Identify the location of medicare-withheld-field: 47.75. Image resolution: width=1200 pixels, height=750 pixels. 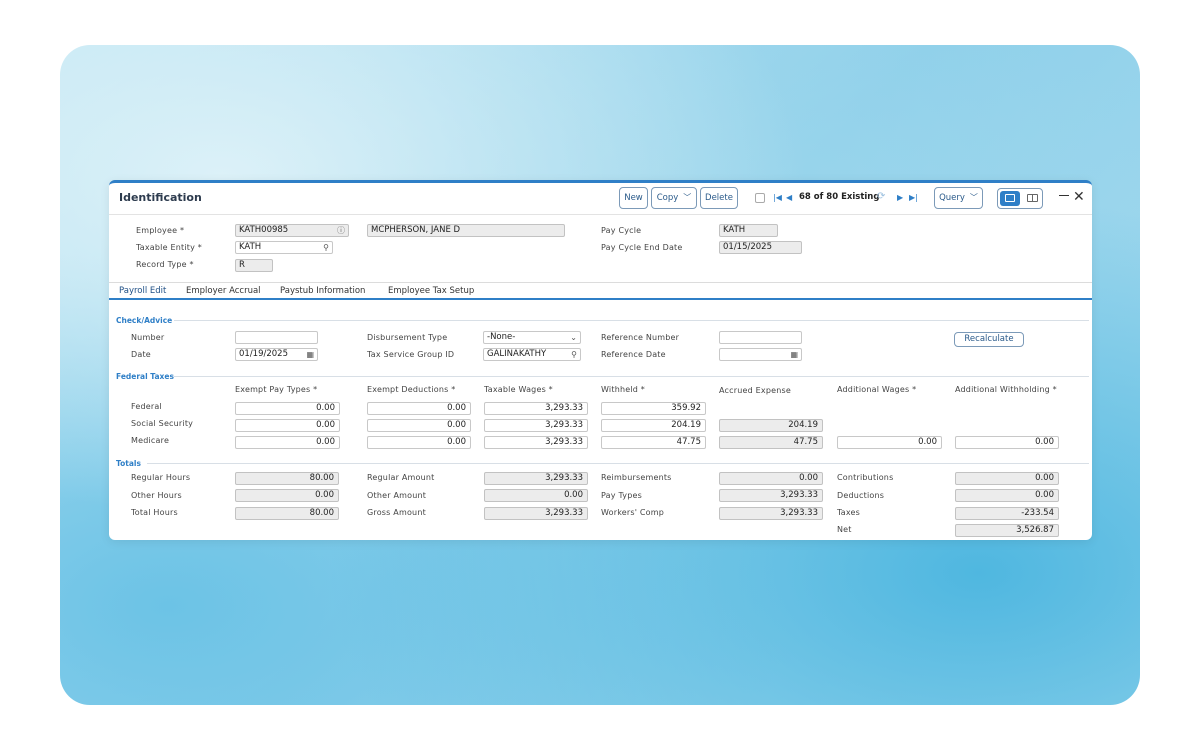
(653, 442).